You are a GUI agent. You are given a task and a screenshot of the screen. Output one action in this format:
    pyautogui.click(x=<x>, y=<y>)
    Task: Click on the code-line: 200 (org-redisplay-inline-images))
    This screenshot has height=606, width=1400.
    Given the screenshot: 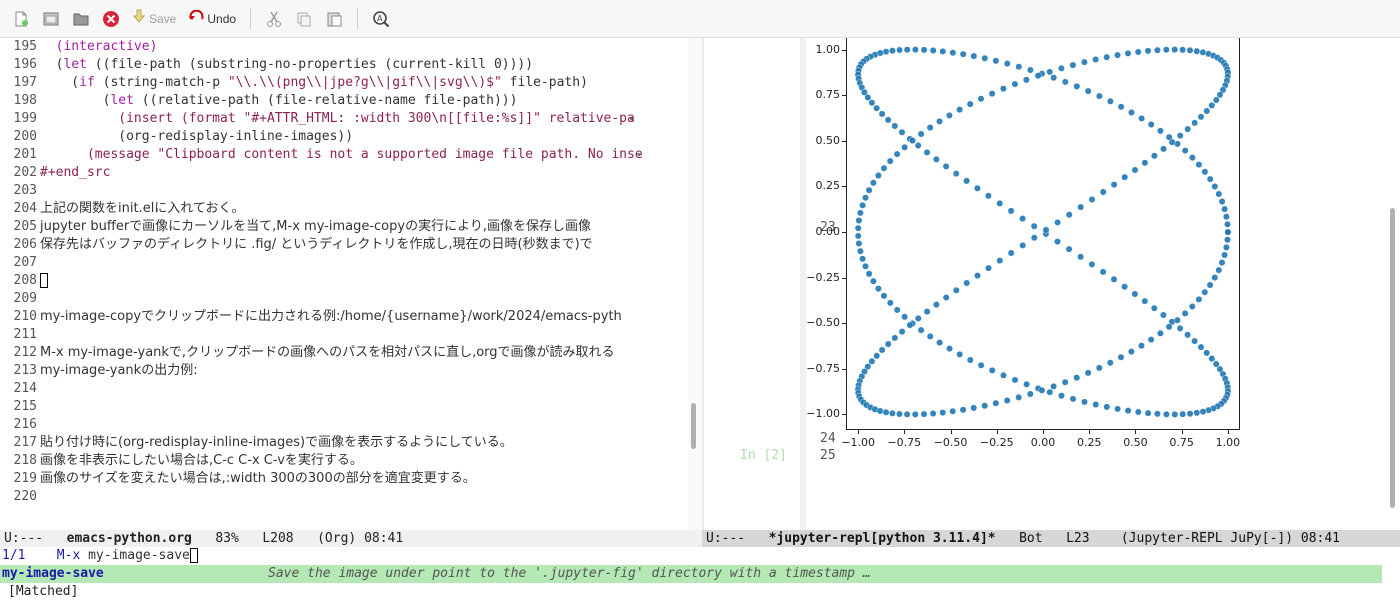 What is the action you would take?
    pyautogui.click(x=183, y=136)
    